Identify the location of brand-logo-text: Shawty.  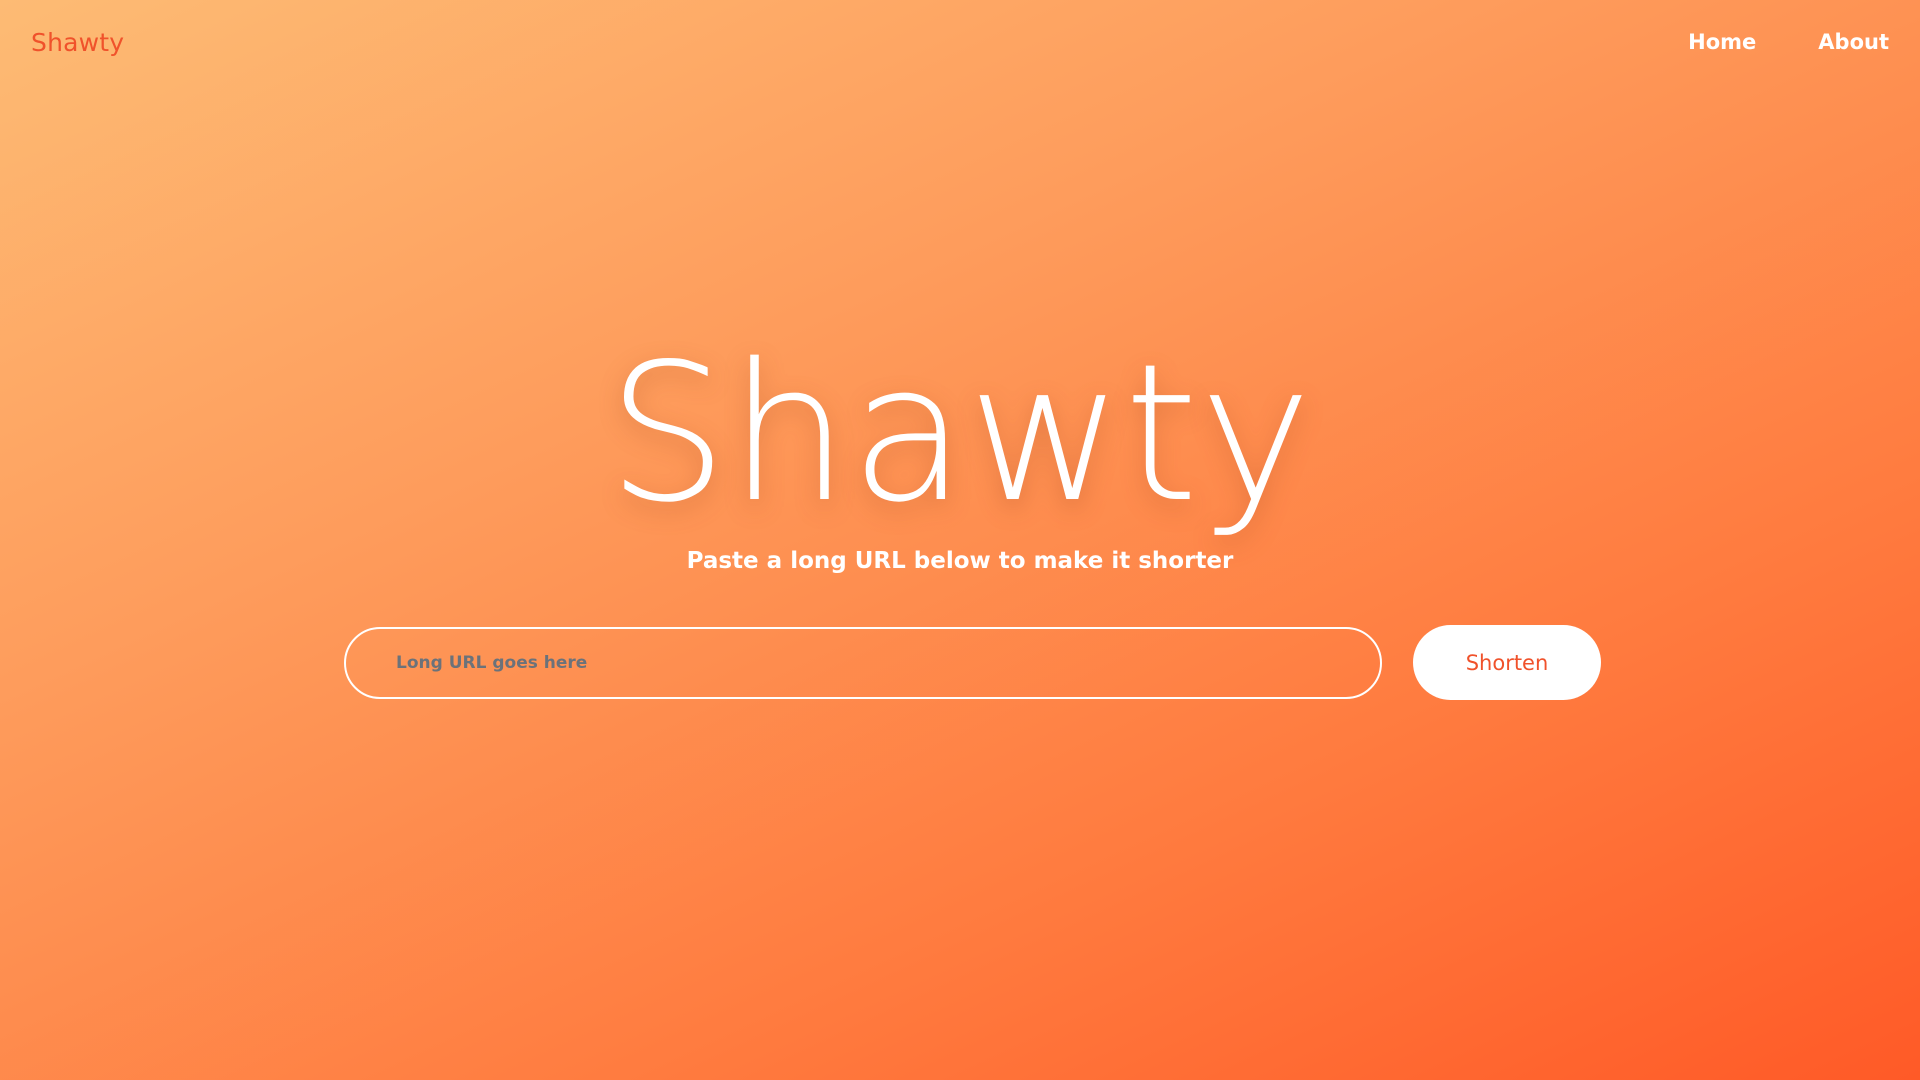
(77, 42).